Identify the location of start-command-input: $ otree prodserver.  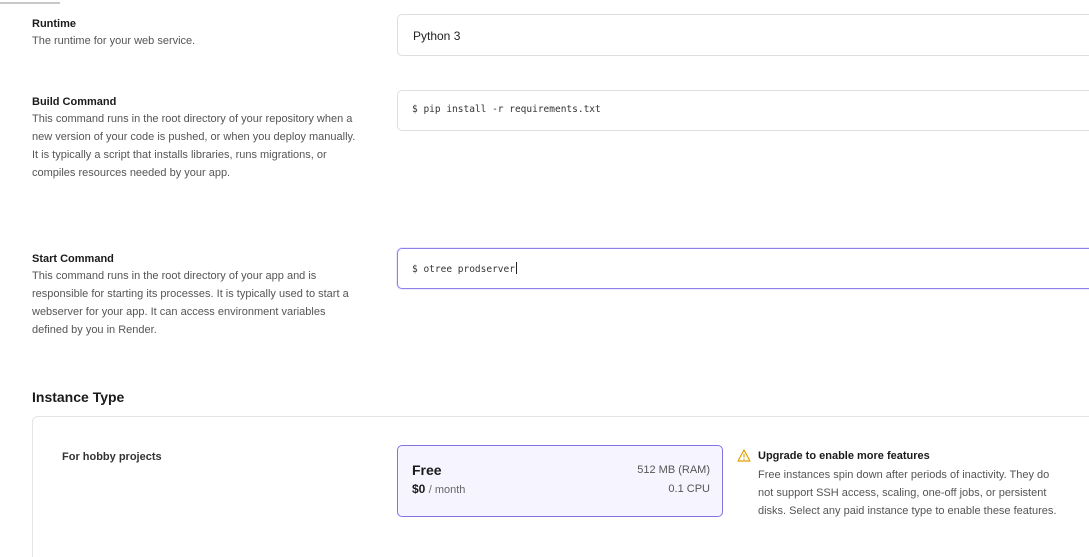
(743, 268).